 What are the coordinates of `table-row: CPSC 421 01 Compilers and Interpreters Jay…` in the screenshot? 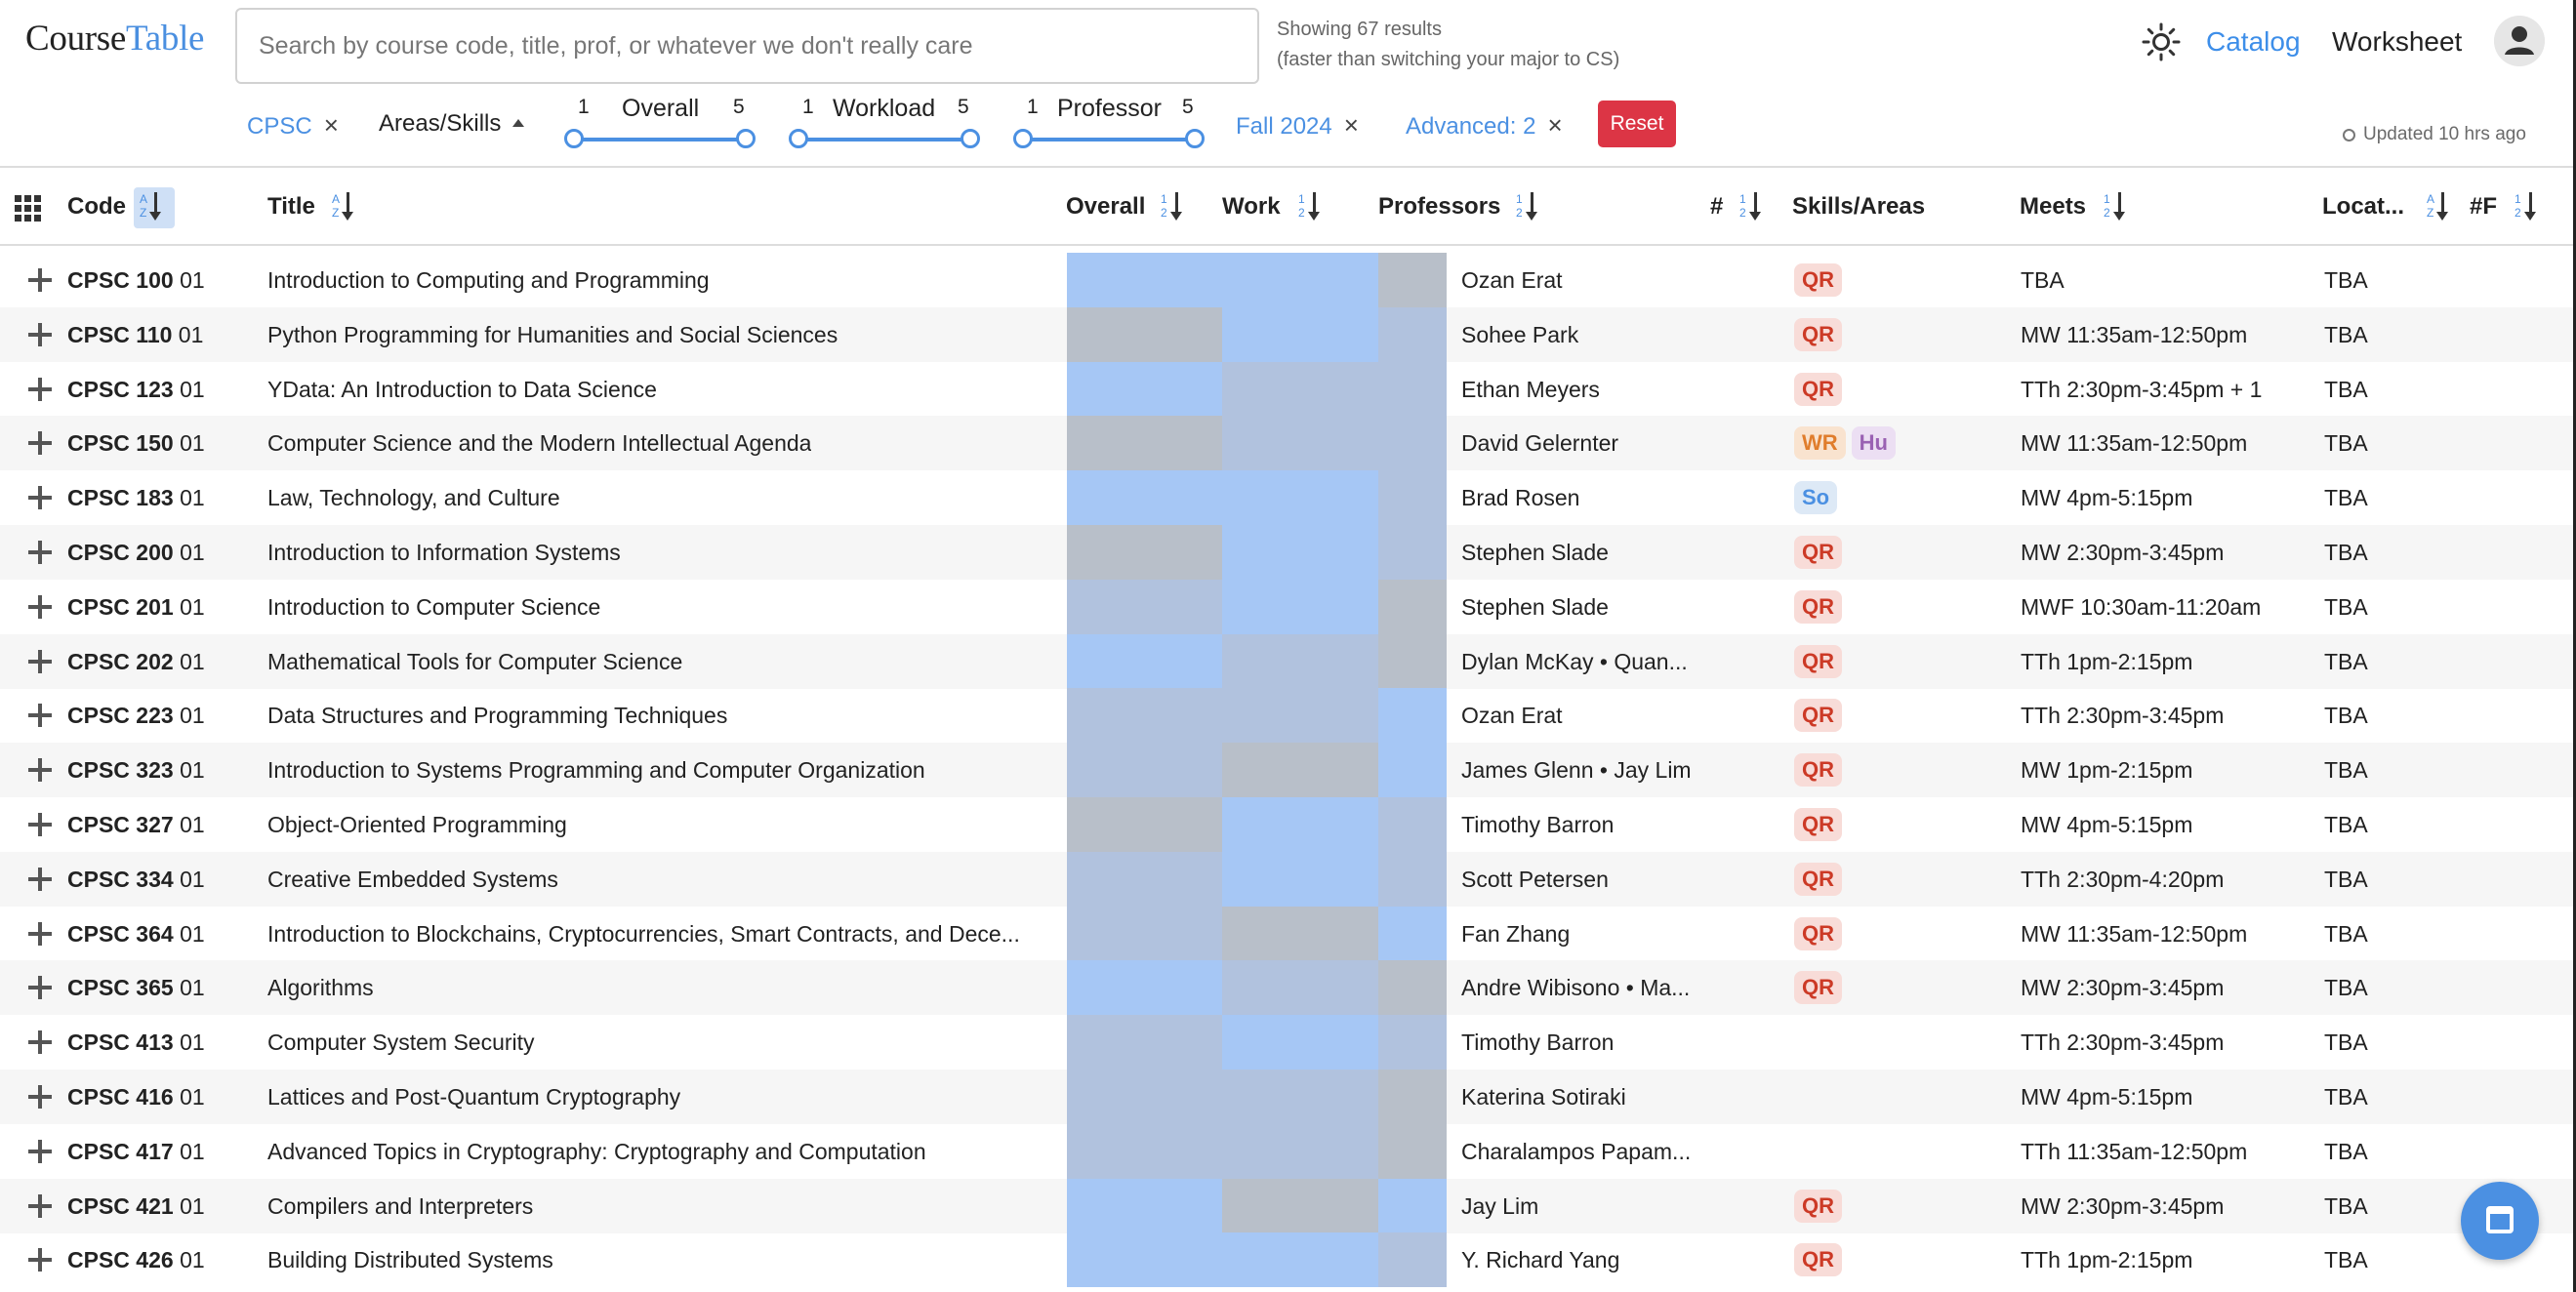 It's located at (1288, 1206).